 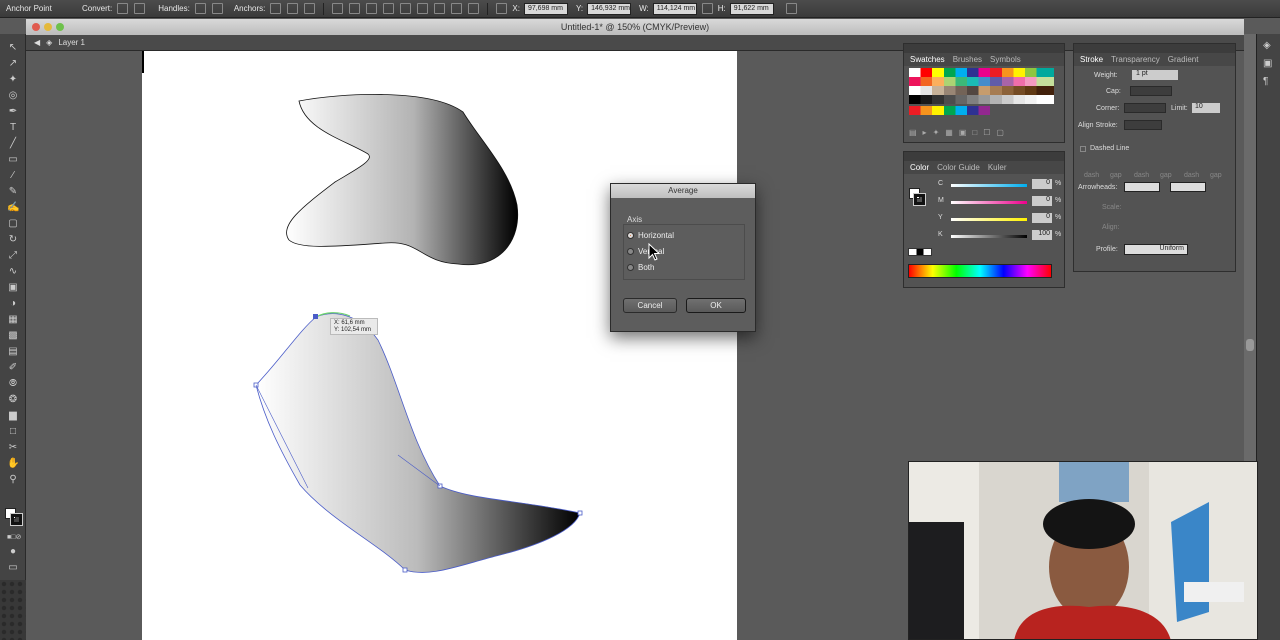 What do you see at coordinates (48, 27) in the screenshot?
I see `minimize-window-icon` at bounding box center [48, 27].